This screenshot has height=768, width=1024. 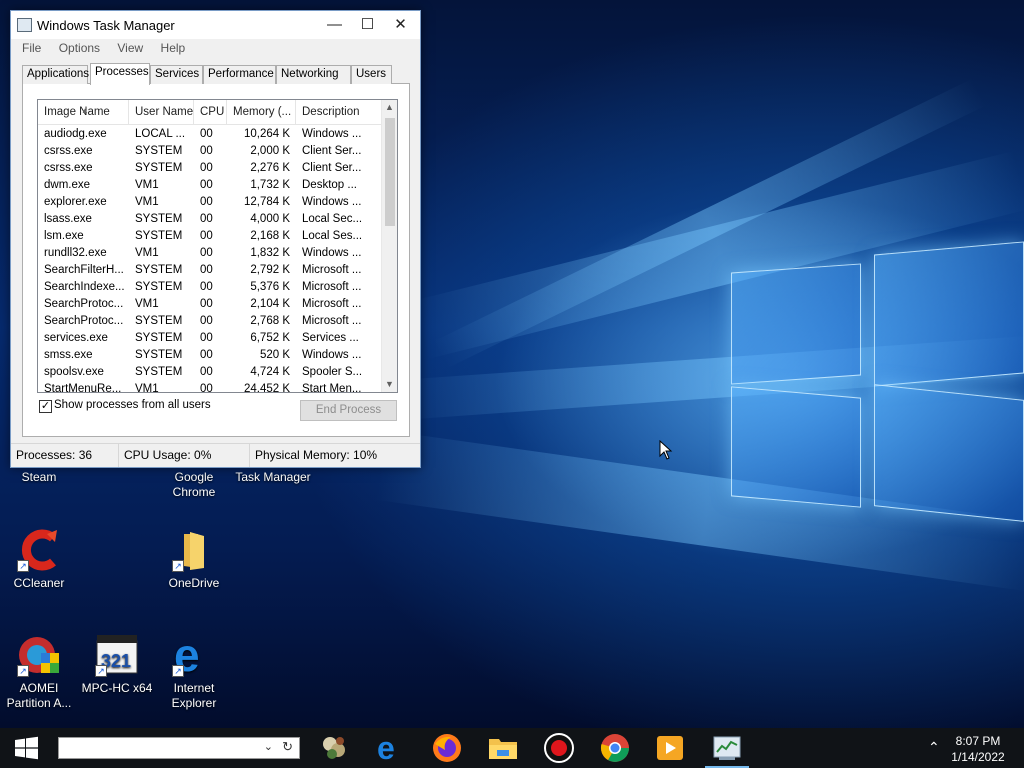 What do you see at coordinates (389, 246) in the screenshot?
I see `vertical-scrollbar: ▲ ▼` at bounding box center [389, 246].